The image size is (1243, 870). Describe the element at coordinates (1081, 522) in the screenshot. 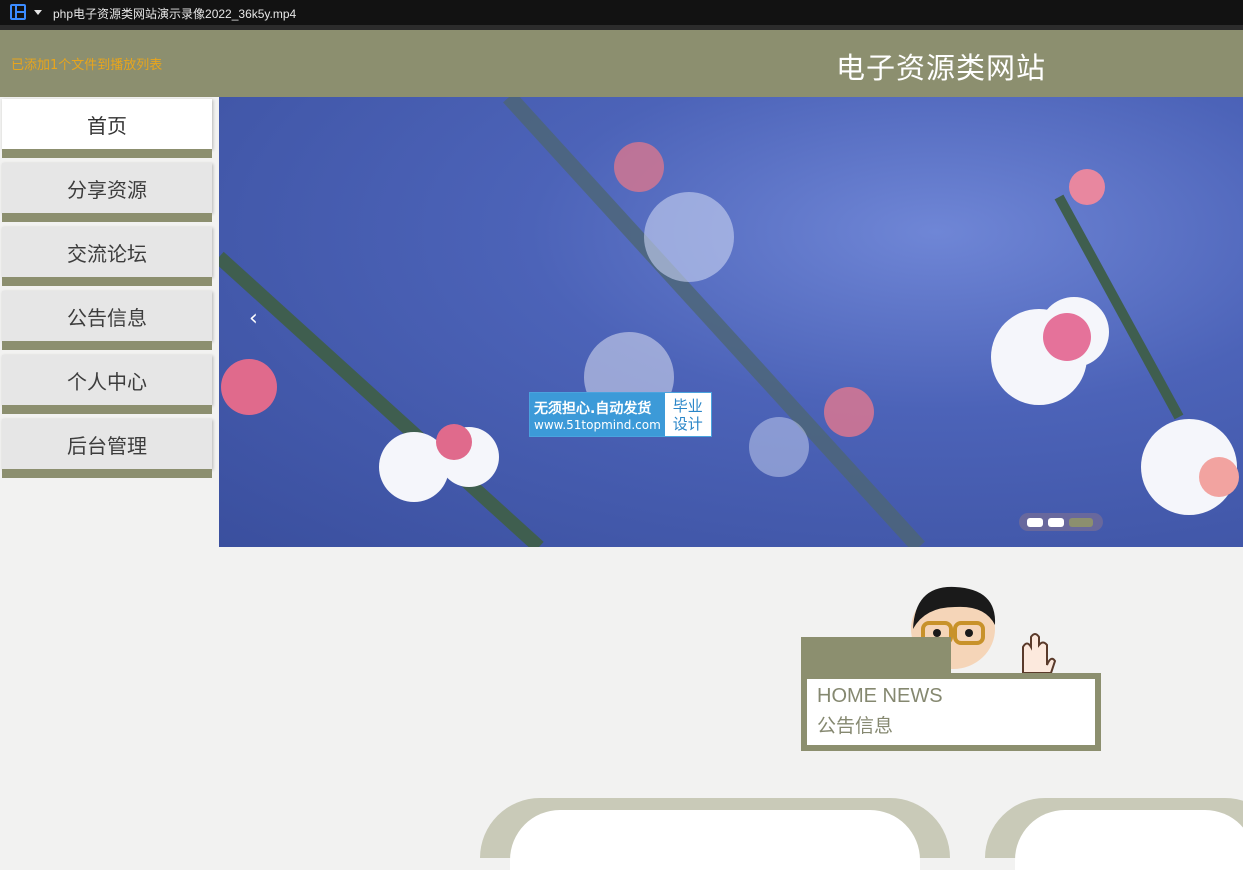

I see `carousel-dot-active` at that location.